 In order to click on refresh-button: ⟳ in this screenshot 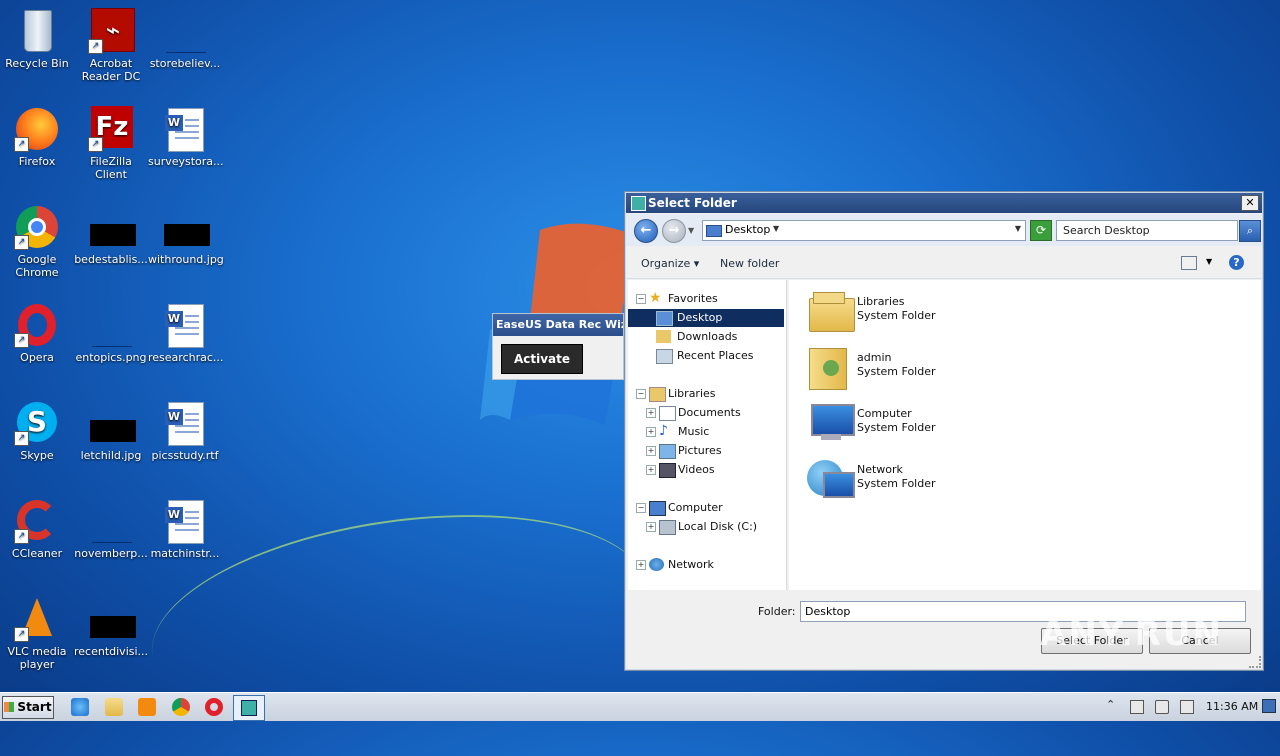, I will do `click(1041, 230)`.